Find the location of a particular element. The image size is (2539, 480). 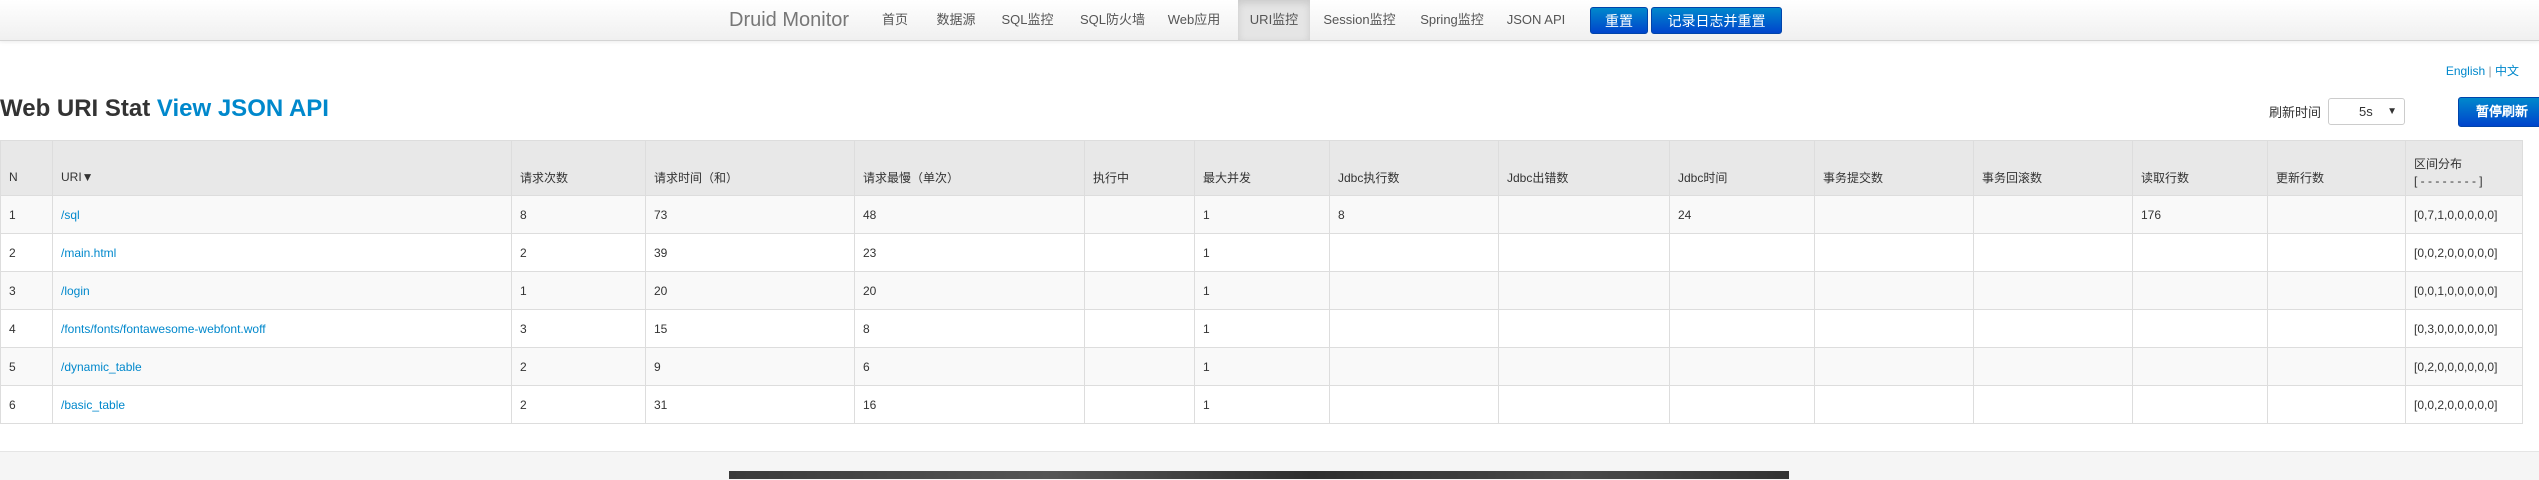

nav-spring-monitor: Spring监控 is located at coordinates (1452, 20).